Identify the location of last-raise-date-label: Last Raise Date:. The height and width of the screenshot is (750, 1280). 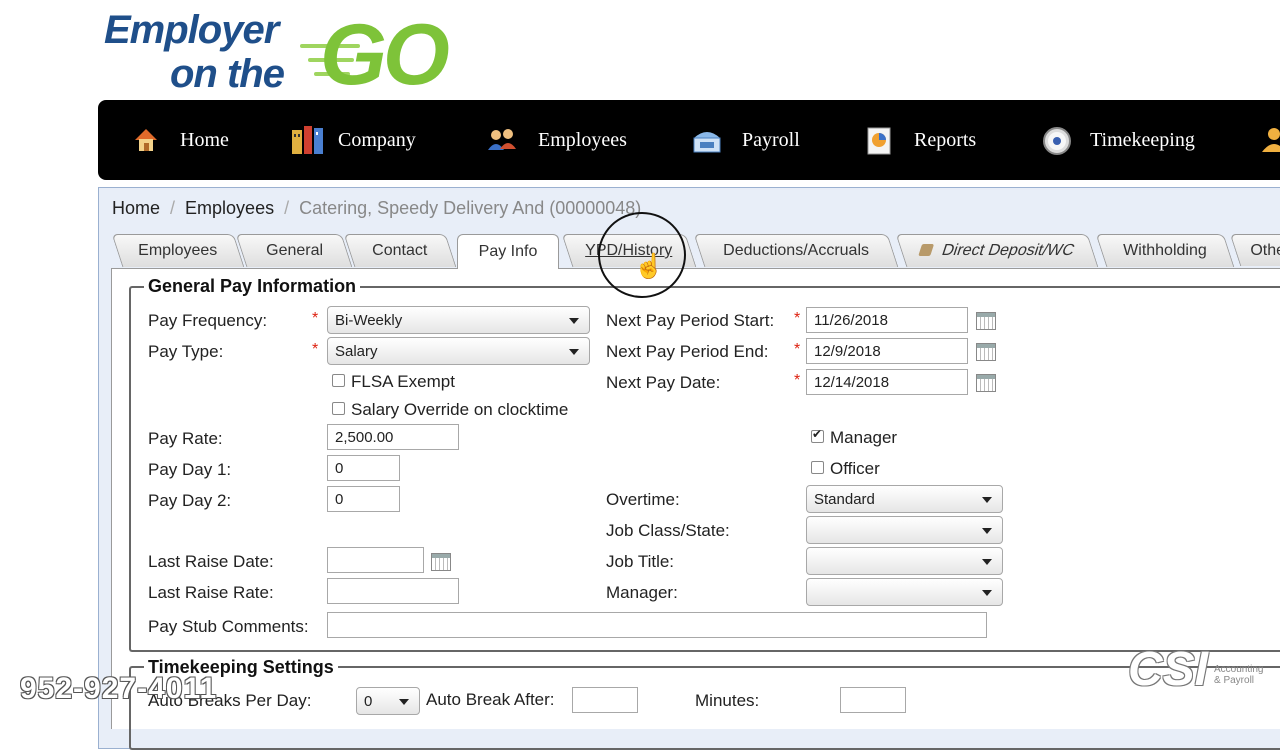
(211, 561).